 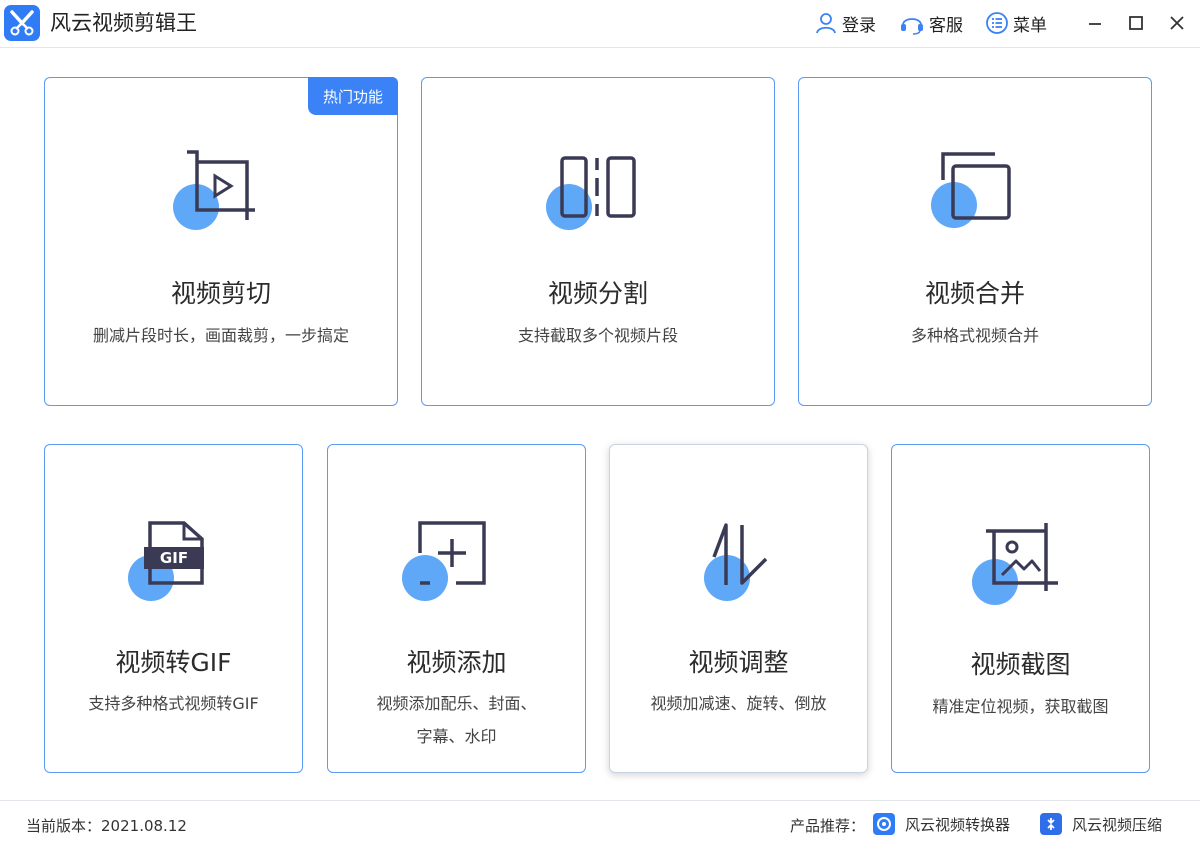 What do you see at coordinates (884, 824) in the screenshot?
I see `converter-app-icon` at bounding box center [884, 824].